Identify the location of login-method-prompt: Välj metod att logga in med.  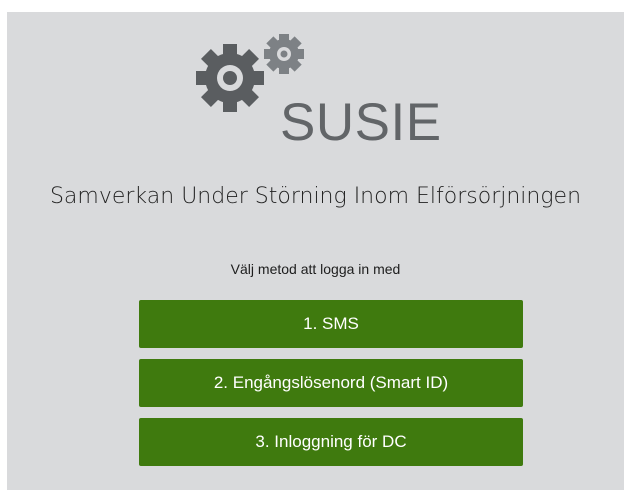
(315, 269).